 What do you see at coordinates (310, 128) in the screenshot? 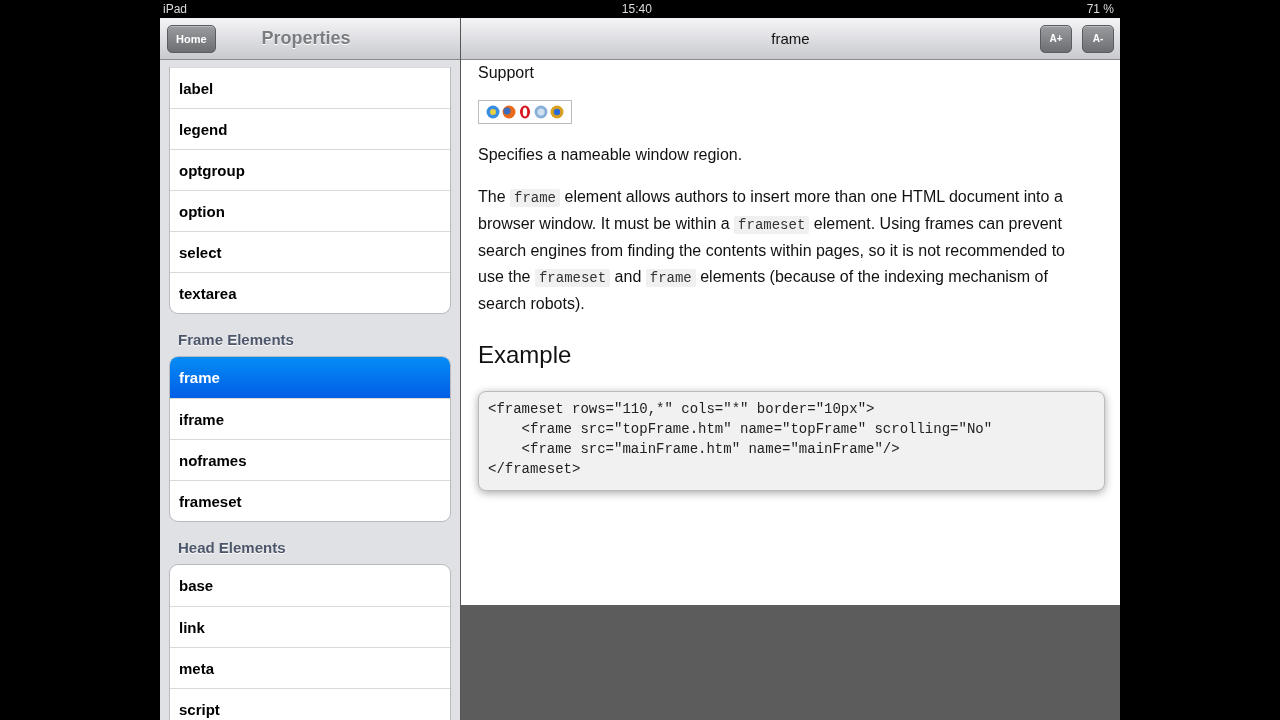
I see `list-item: legend` at bounding box center [310, 128].